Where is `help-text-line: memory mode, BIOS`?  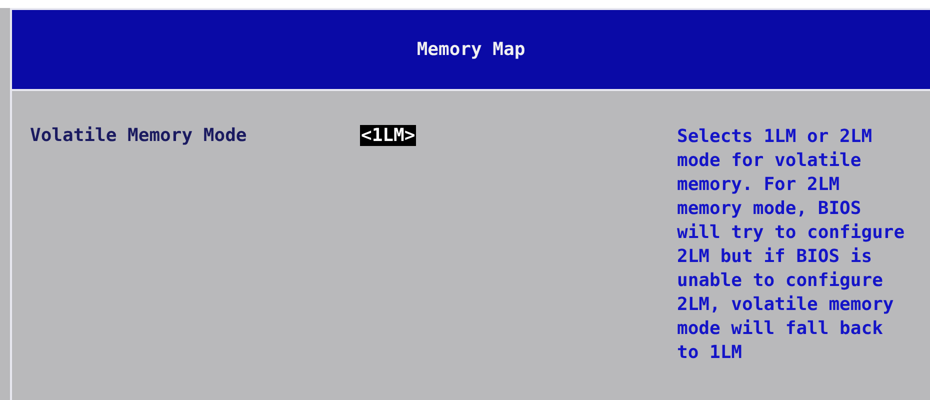 help-text-line: memory mode, BIOS is located at coordinates (769, 209).